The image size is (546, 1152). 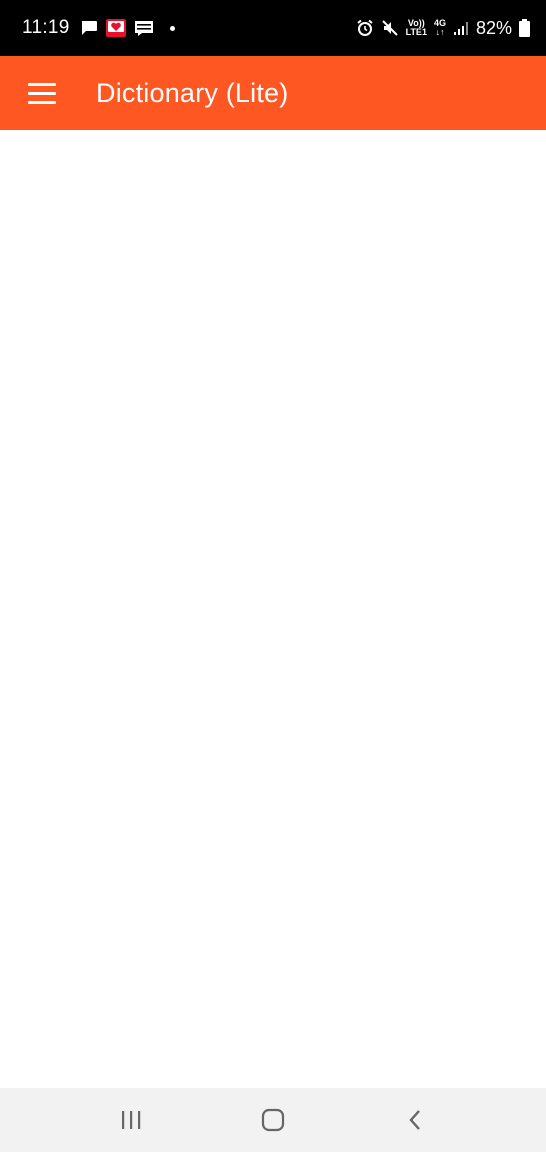 I want to click on recent-apps-button, so click(x=131, y=1120).